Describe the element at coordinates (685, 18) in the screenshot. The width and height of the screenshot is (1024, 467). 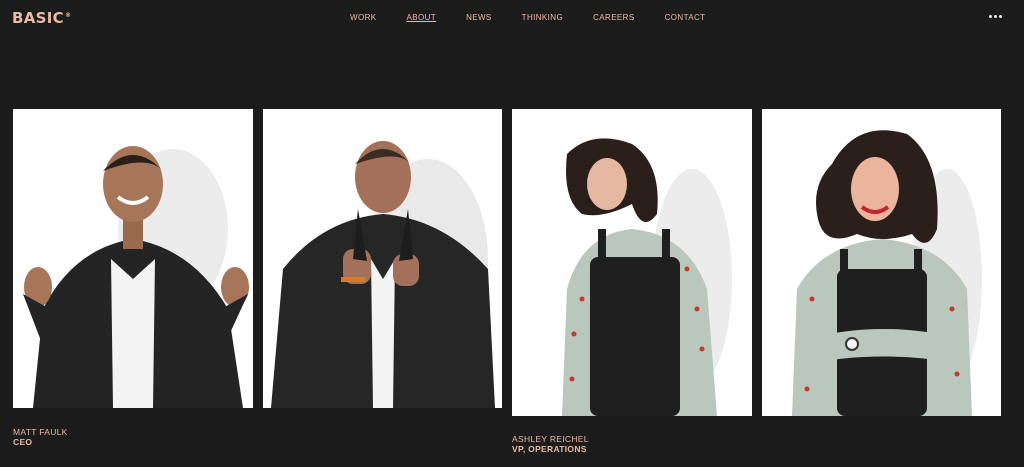
I see `nav-item-contact: CONTACT` at that location.